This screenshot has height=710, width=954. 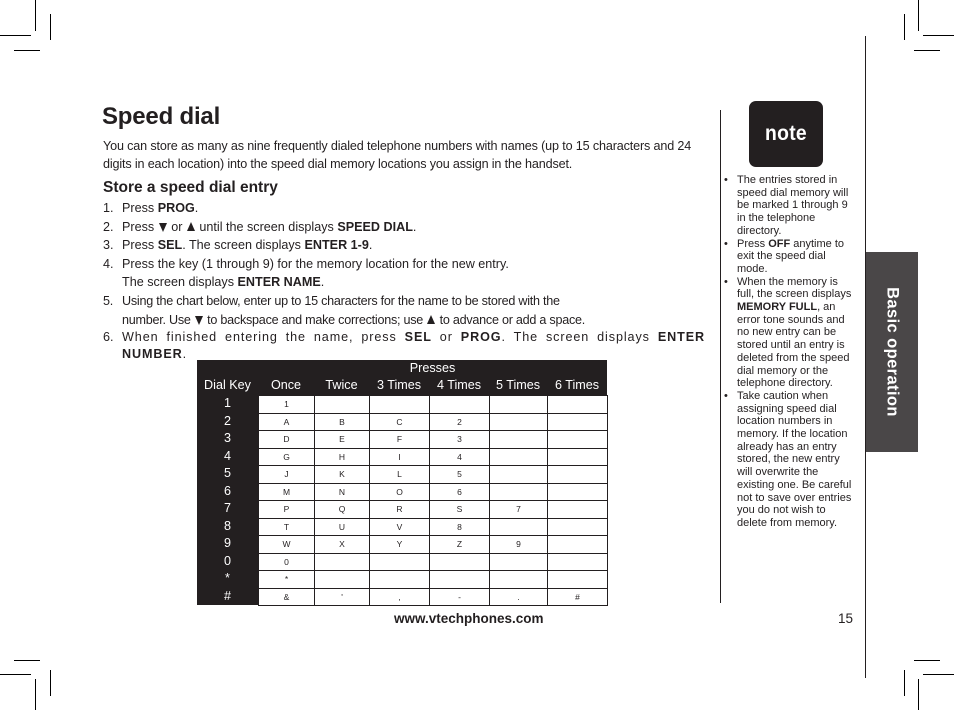 What do you see at coordinates (227, 438) in the screenshot?
I see `dial-key-label: 3` at bounding box center [227, 438].